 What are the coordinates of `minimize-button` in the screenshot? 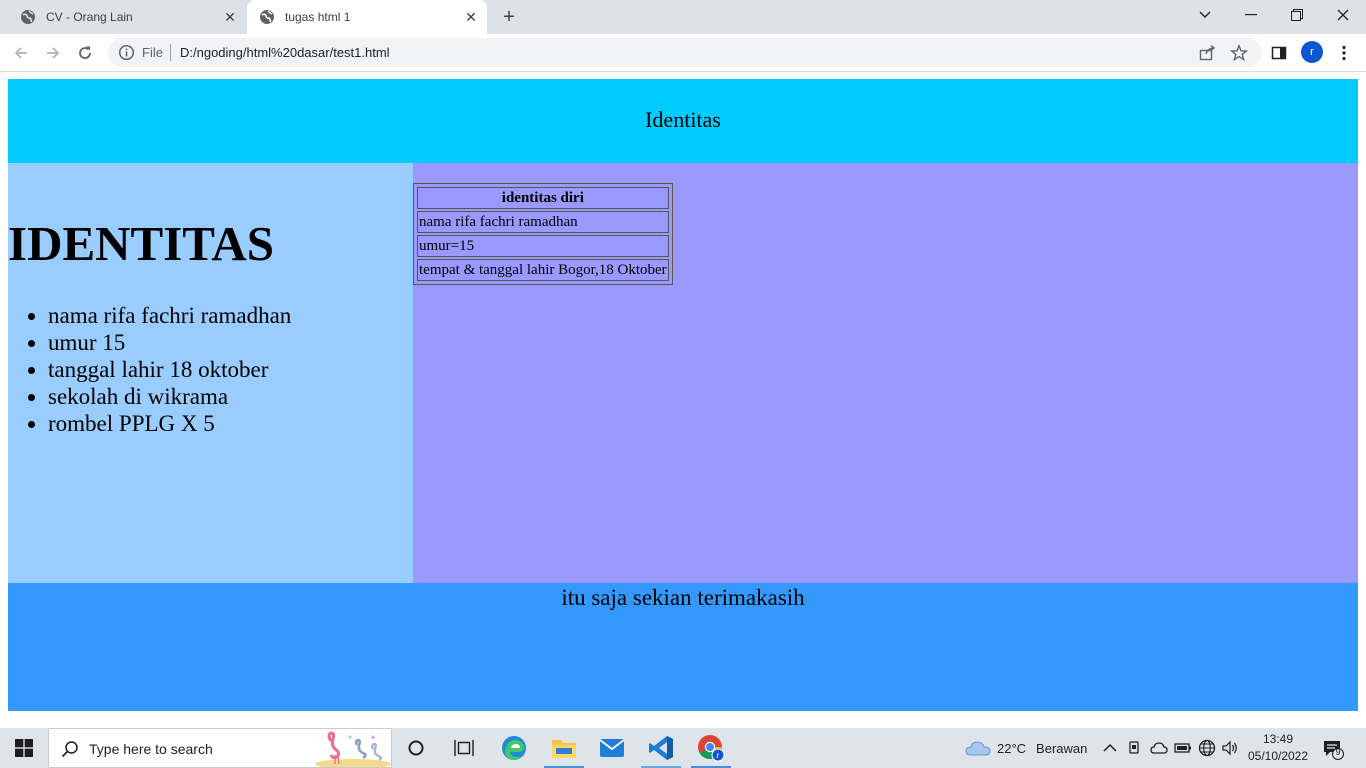 It's located at (1251, 15).